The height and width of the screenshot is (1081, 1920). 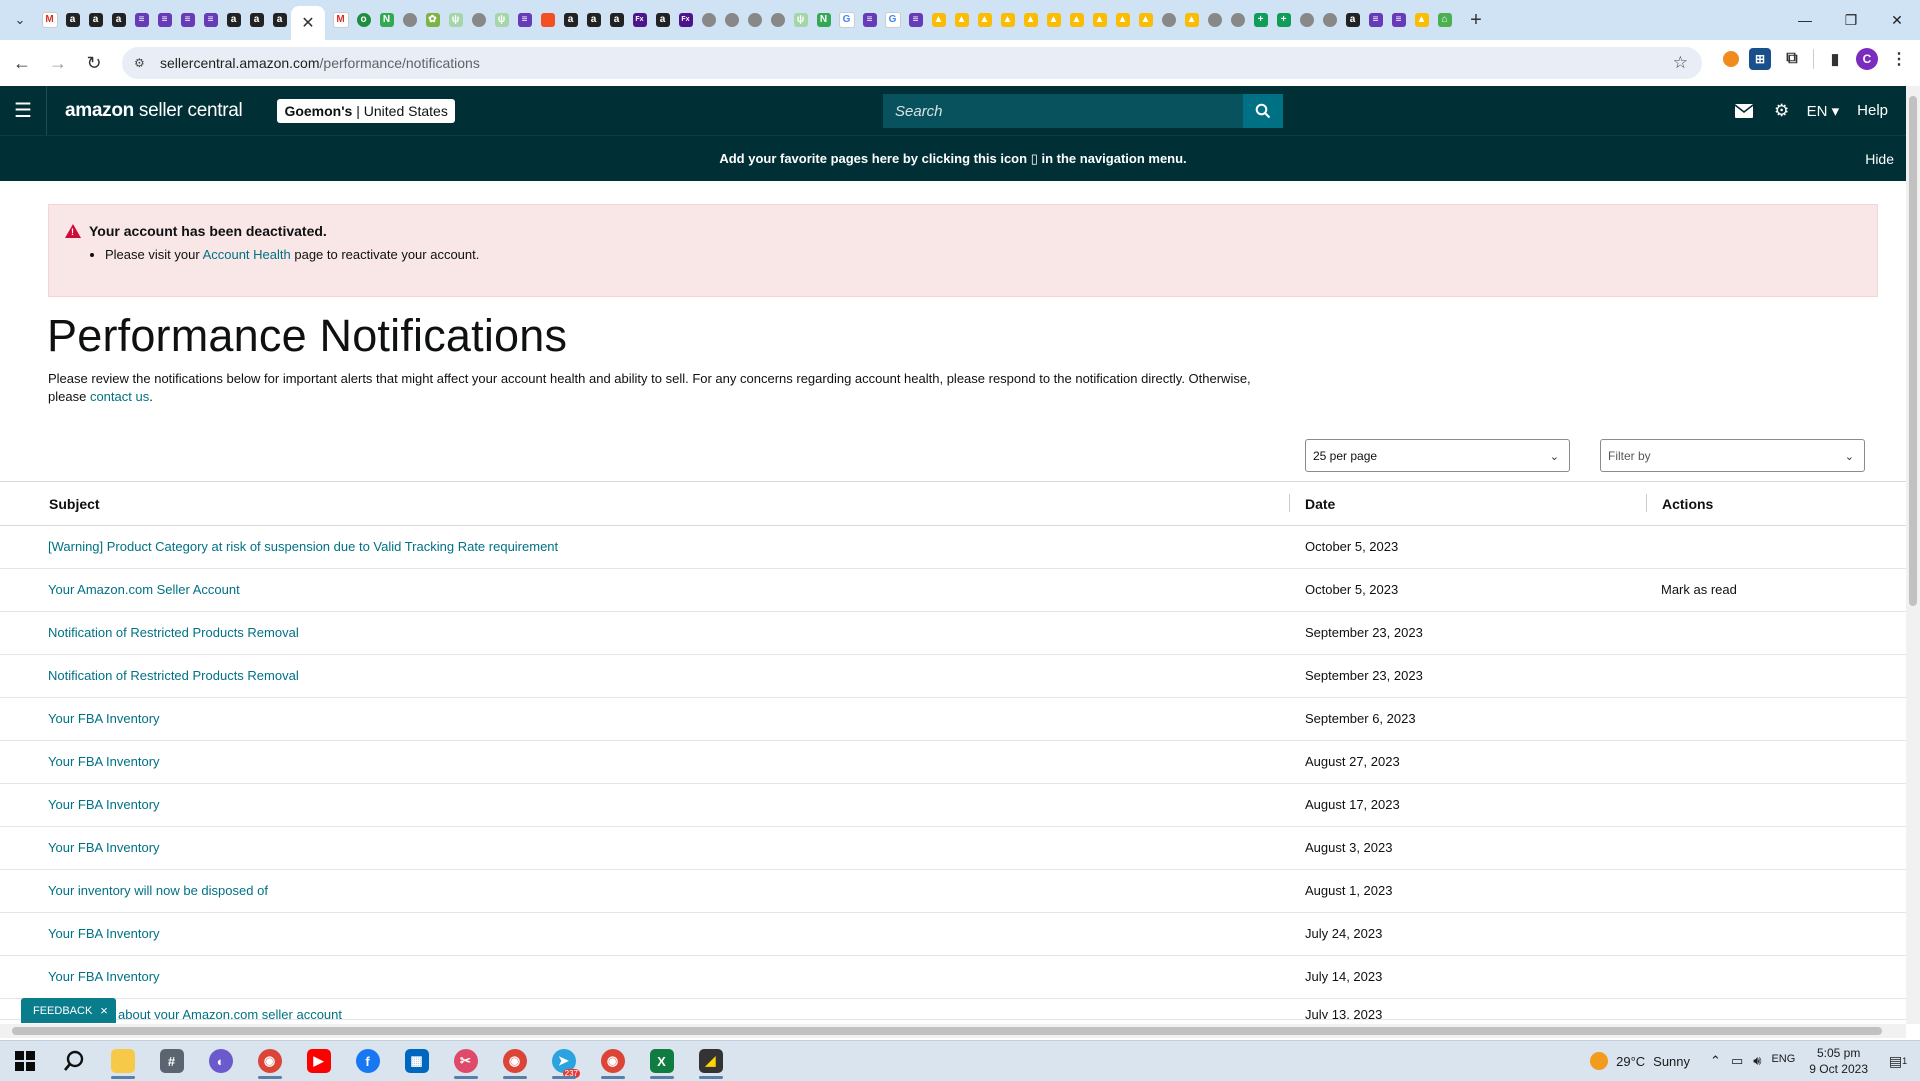 I want to click on profile-avatar: C, so click(x=1867, y=59).